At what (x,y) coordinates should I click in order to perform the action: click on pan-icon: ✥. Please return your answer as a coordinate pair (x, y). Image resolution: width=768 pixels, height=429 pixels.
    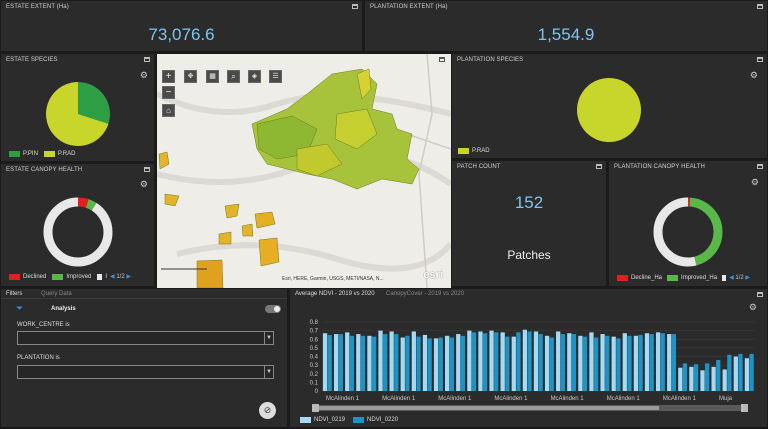
    Looking at the image, I should click on (190, 76).